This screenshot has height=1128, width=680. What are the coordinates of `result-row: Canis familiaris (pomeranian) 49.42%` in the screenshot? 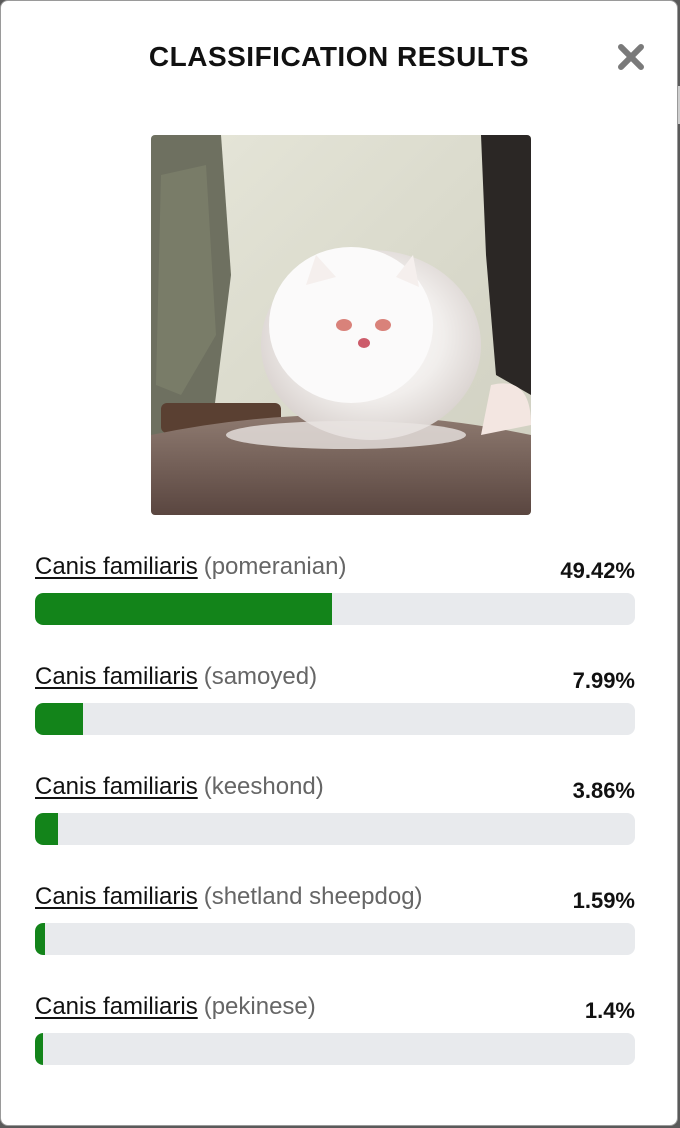 It's located at (335, 602).